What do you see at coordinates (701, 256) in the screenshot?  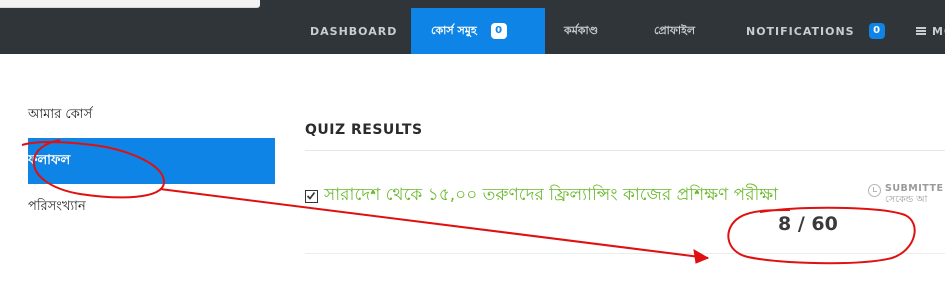 I see `arrow-head-annotation` at bounding box center [701, 256].